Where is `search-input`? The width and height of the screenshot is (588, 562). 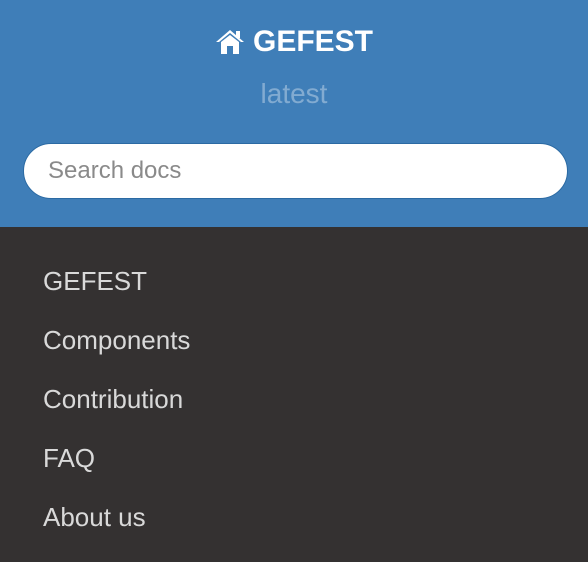 search-input is located at coordinates (295, 171).